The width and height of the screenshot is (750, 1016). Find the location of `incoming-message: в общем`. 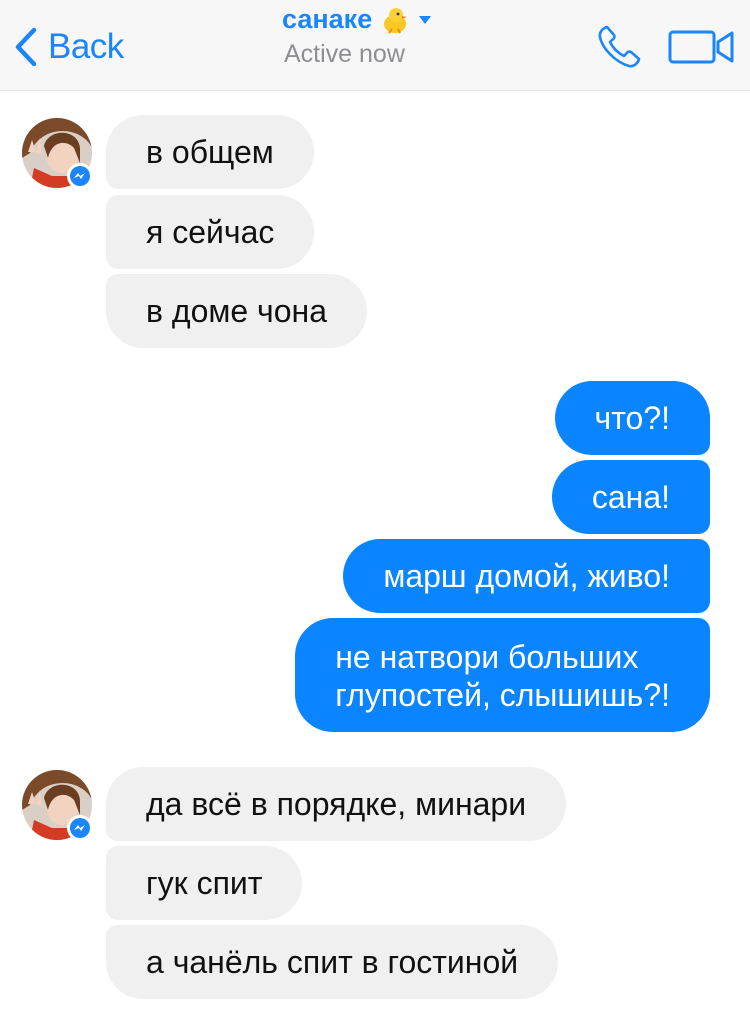

incoming-message: в общем is located at coordinates (210, 152).